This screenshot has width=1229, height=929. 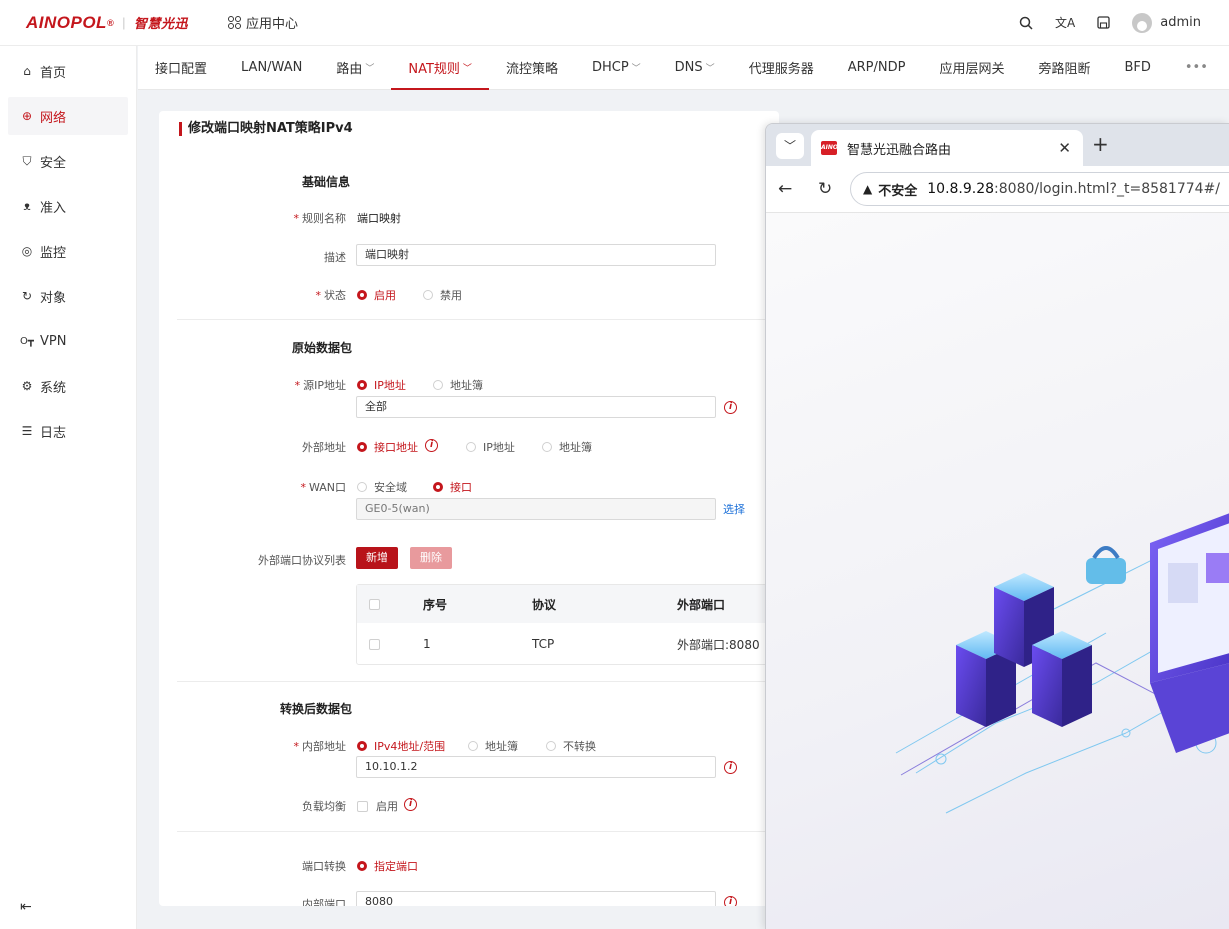 What do you see at coordinates (68, 206) in the screenshot?
I see `sidebar-item-access: ᴥ 准入` at bounding box center [68, 206].